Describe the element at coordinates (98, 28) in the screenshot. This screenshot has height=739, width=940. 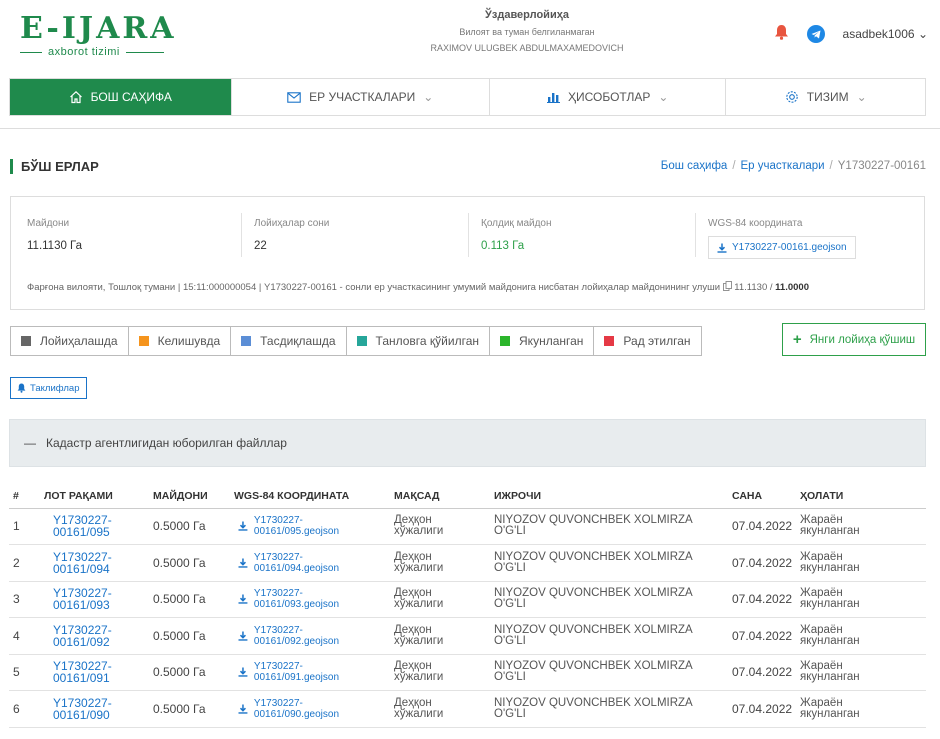
I see `logo-text: E-IJARA` at that location.